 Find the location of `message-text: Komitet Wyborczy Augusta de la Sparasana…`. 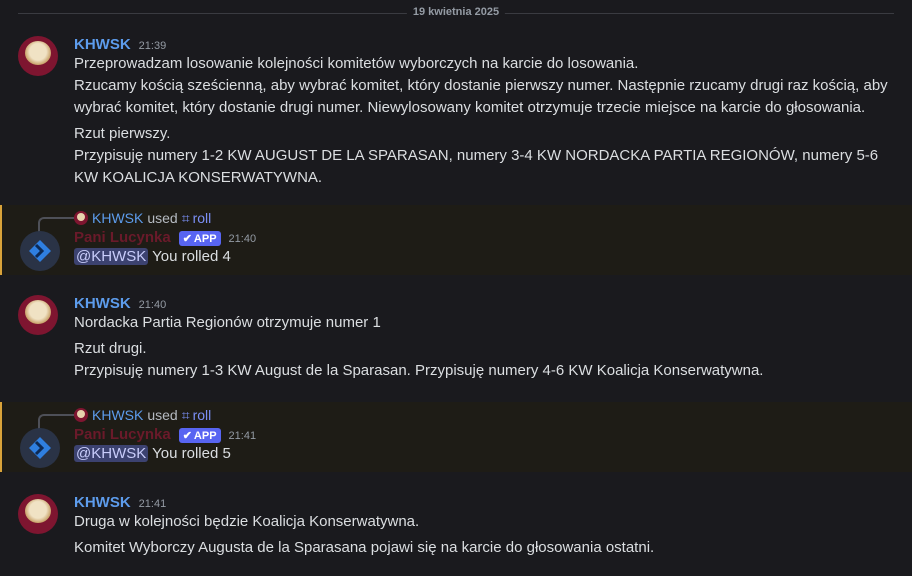

message-text: Komitet Wyborczy Augusta de la Sparasana… is located at coordinates (364, 547).